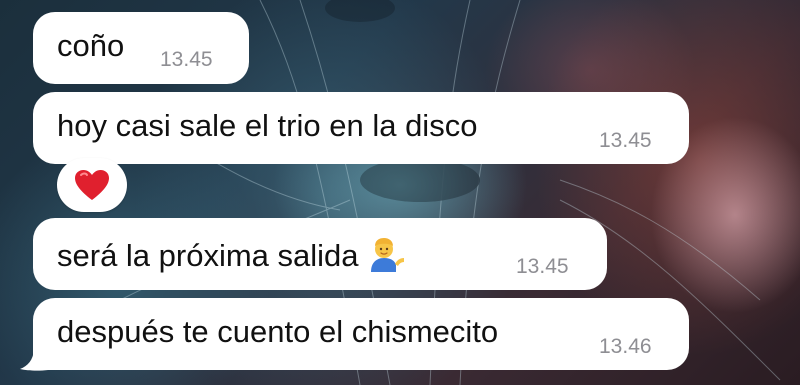  I want to click on reaction-badge, so click(92, 185).